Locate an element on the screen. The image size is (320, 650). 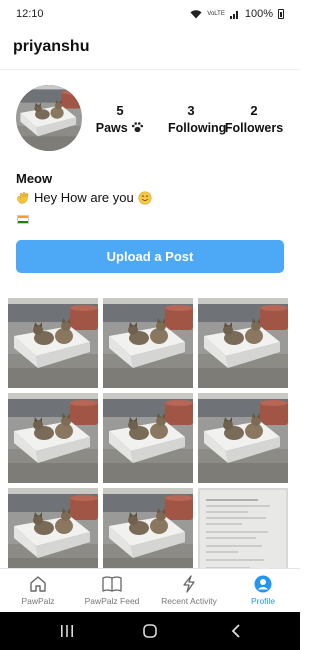
avatar-cat-photo is located at coordinates (49, 118).